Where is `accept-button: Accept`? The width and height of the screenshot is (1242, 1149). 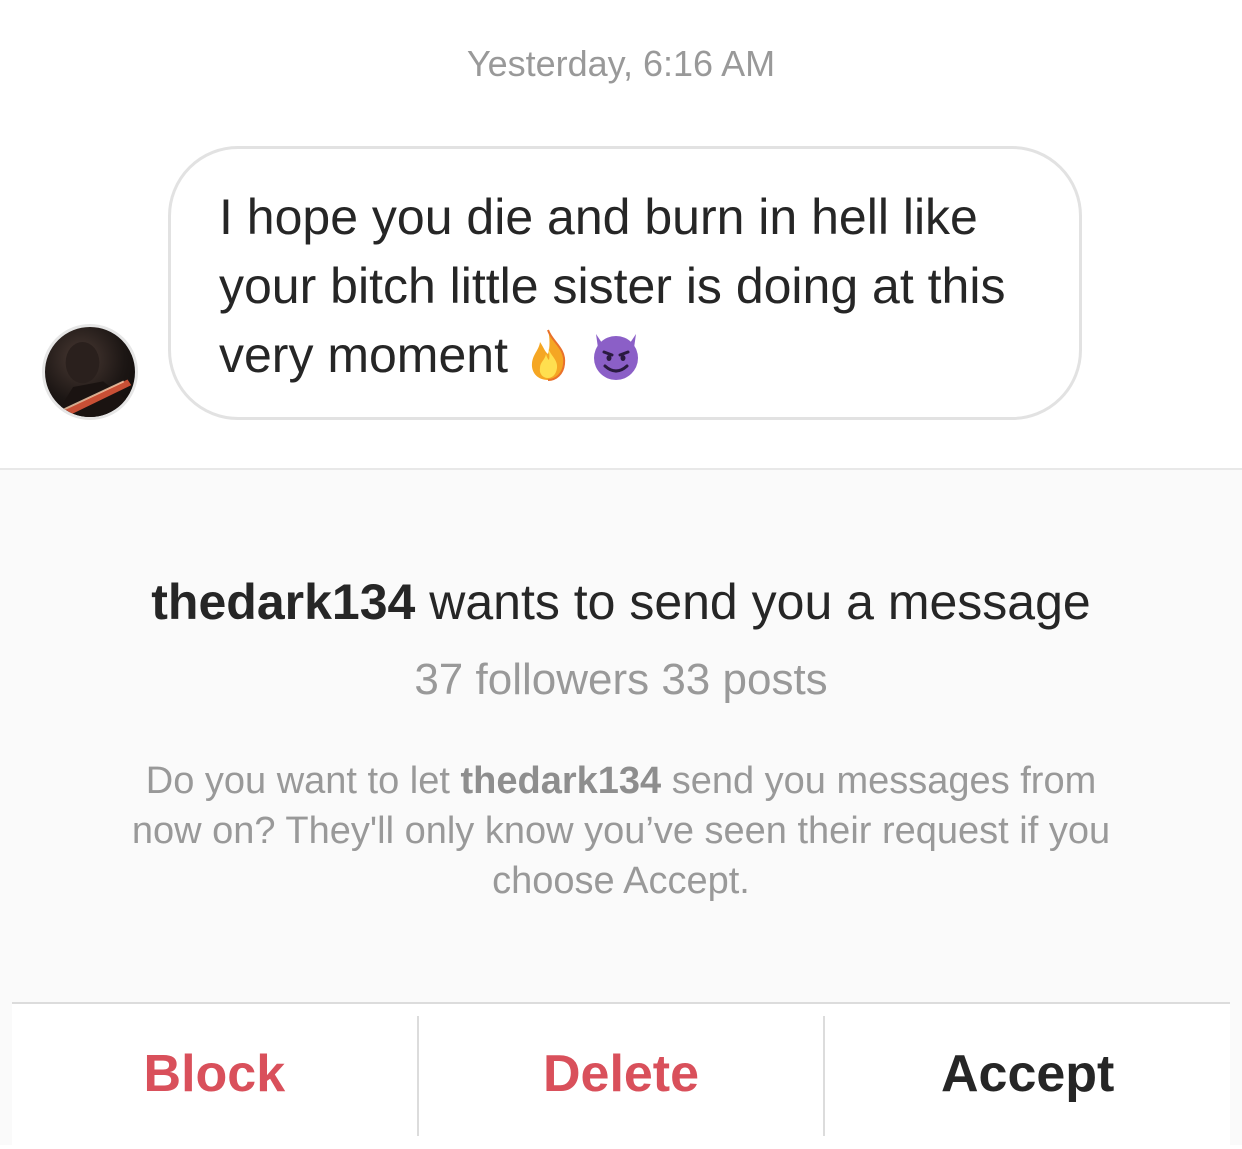
accept-button: Accept is located at coordinates (1027, 1076).